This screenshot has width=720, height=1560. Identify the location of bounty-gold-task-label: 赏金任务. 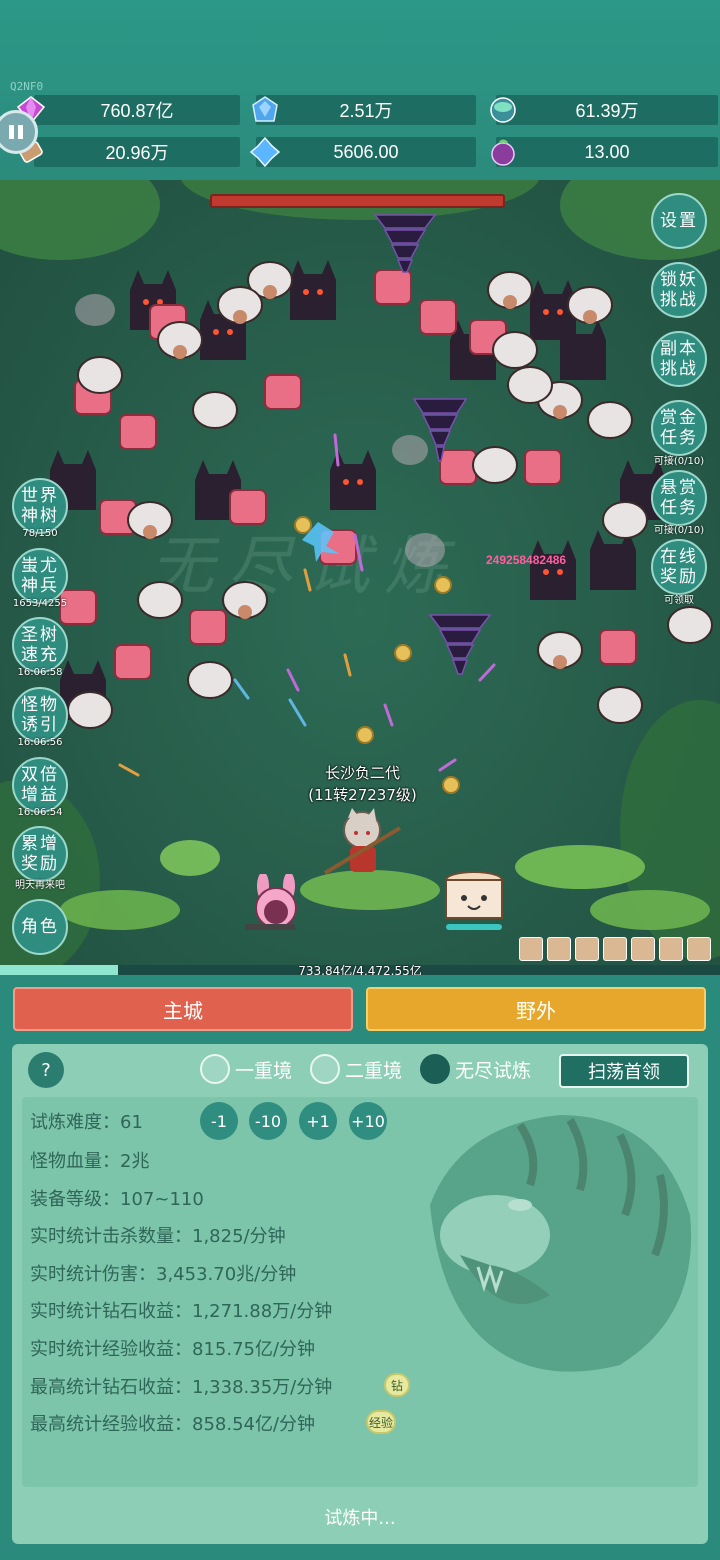
(679, 428).